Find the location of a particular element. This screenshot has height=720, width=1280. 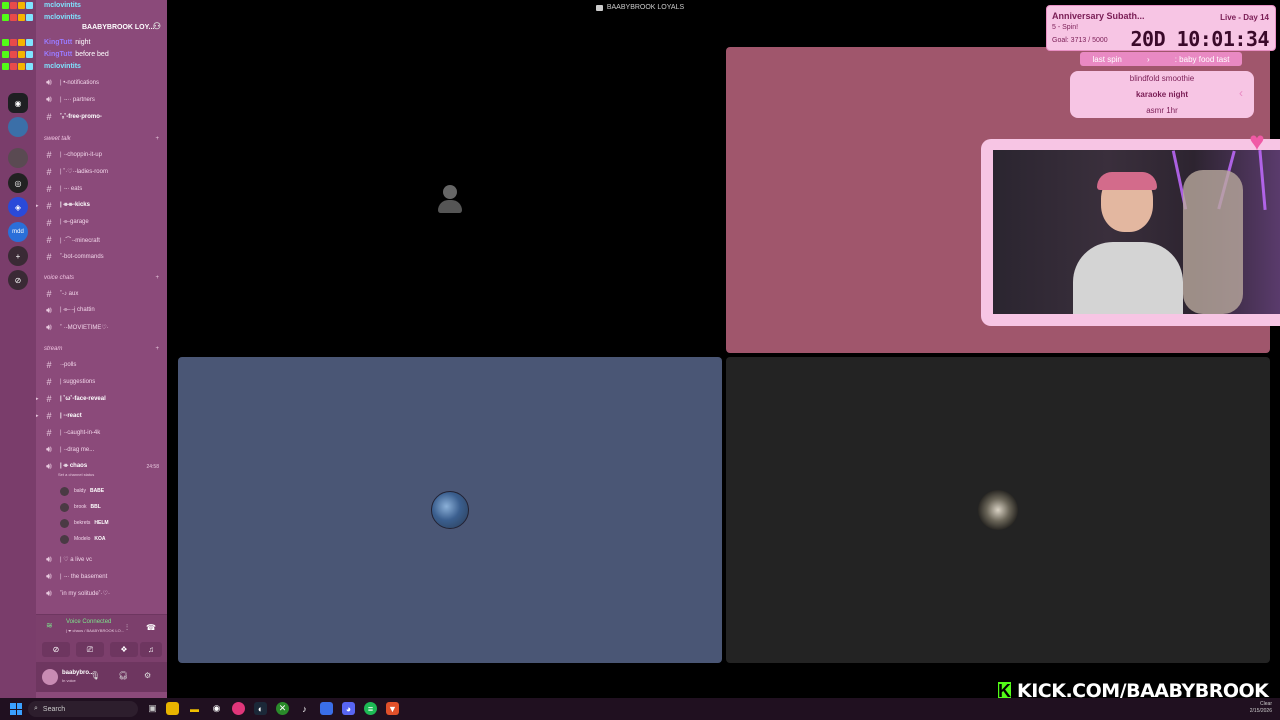

channel-item: # ˚-♪ aux is located at coordinates (101, 293).